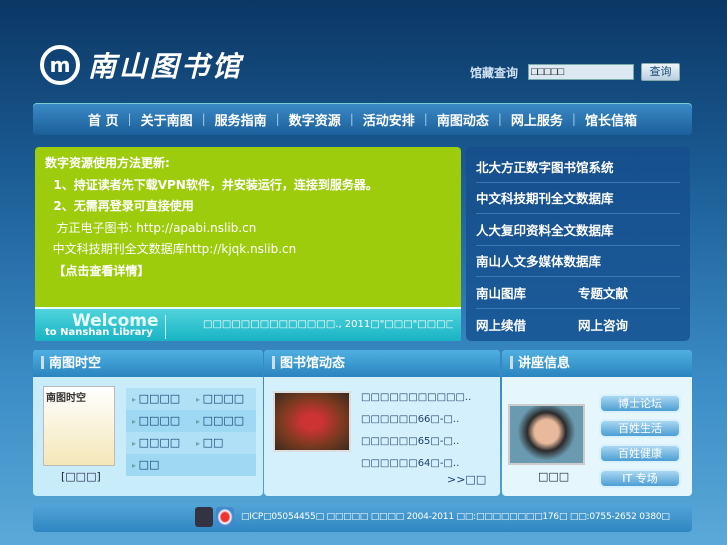 Image resolution: width=727 pixels, height=545 pixels. I want to click on notice-line: 数字资源使用方法更新:, so click(107, 163).